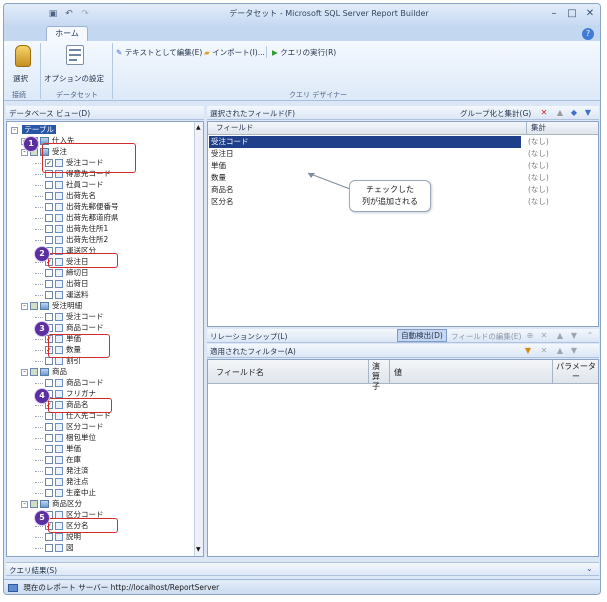  Describe the element at coordinates (71, 240) in the screenshot. I see `tree-field-node: 出荷先住所2` at that location.